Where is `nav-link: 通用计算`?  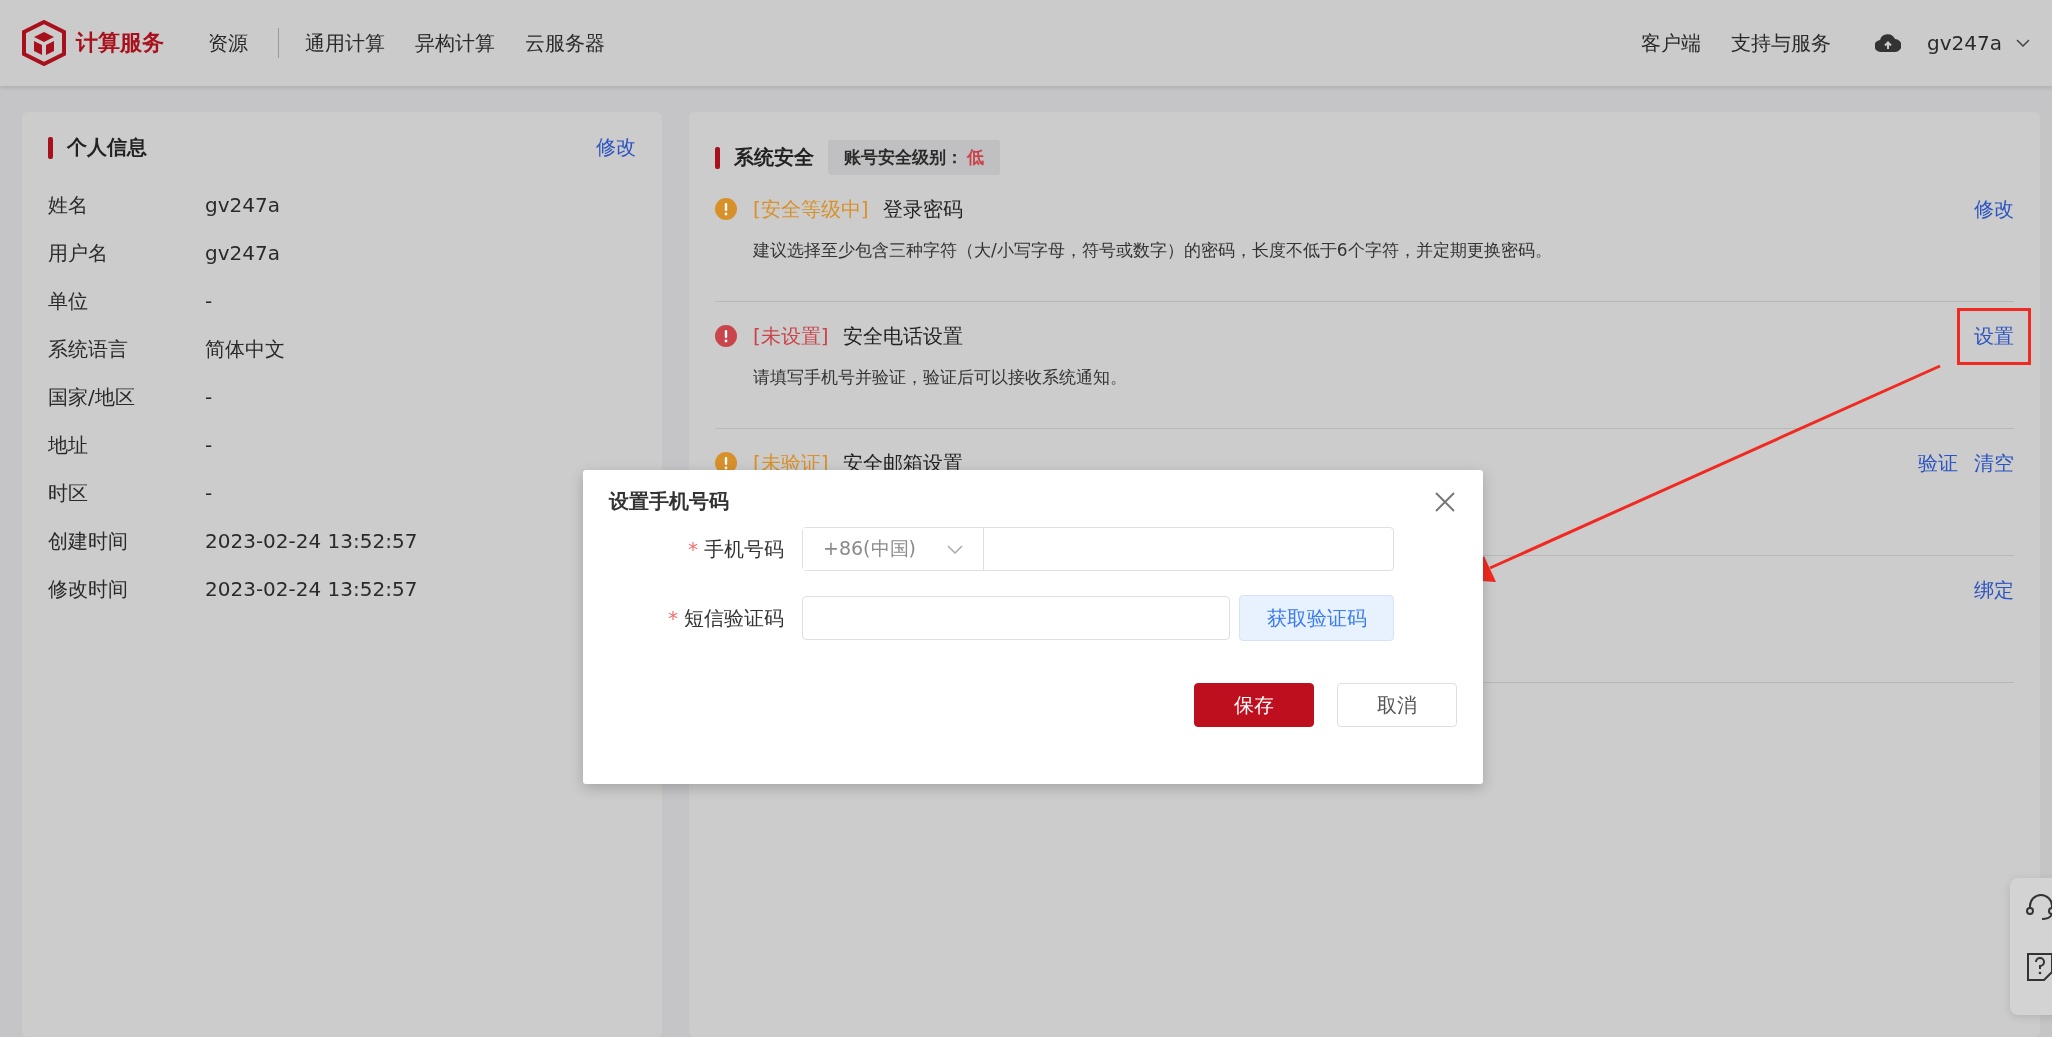
nav-link: 通用计算 is located at coordinates (345, 43).